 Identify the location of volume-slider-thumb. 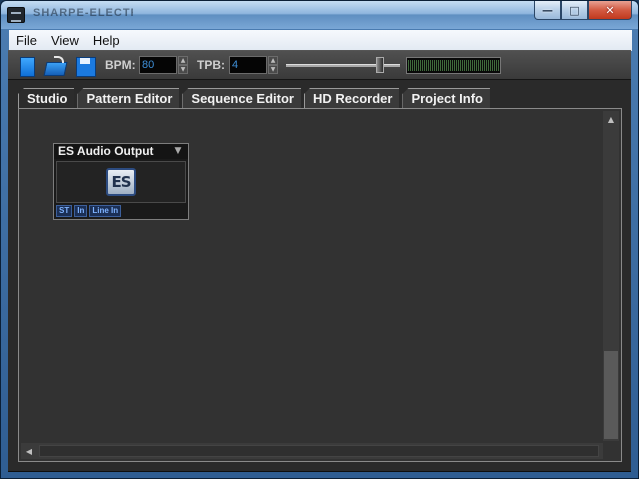
(380, 65).